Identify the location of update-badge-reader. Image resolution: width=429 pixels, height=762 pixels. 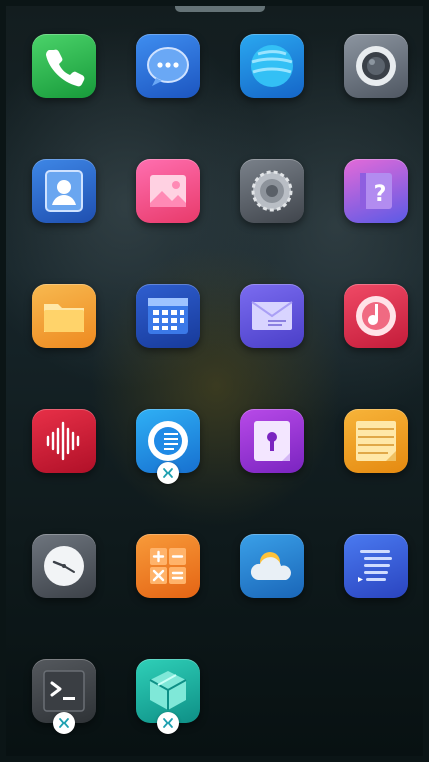
(168, 473).